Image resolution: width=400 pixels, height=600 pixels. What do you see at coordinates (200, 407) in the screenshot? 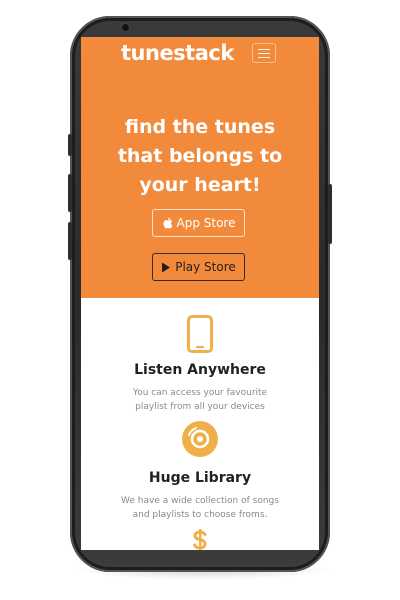
I see `feature-description-line: playlist from all your devices` at bounding box center [200, 407].